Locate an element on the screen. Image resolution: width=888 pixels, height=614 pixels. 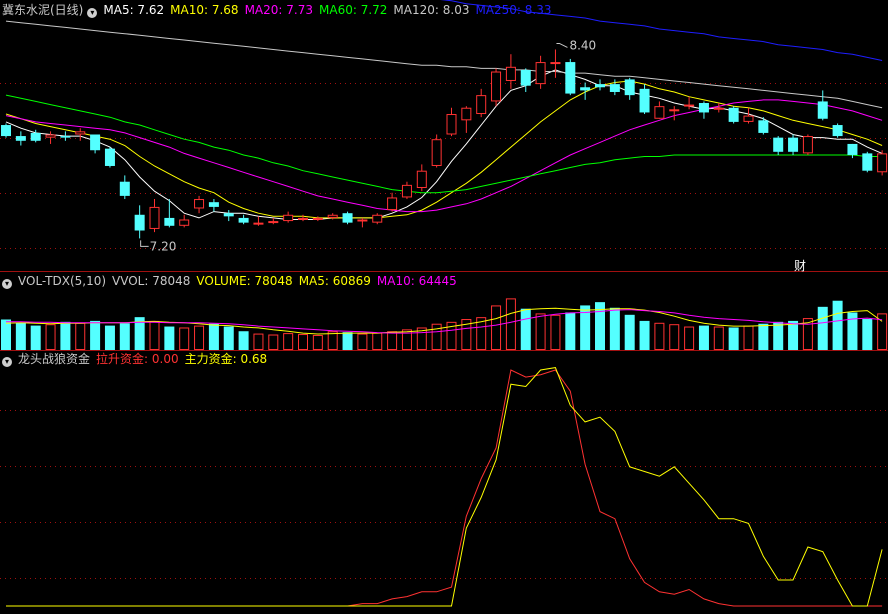
indicator-label: MA10: 7.68 is located at coordinates (204, 10).